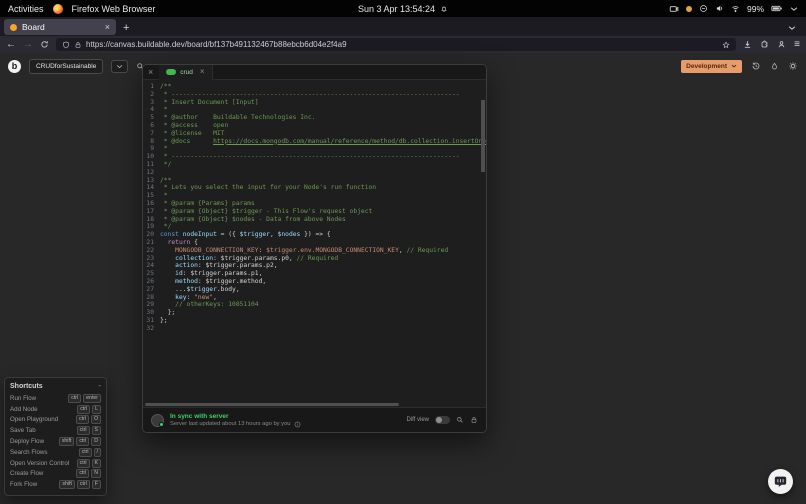 This screenshot has width=806, height=504. What do you see at coordinates (55, 484) in the screenshot?
I see `shortcut-item: Fork Flow shift ctrl F` at bounding box center [55, 484].